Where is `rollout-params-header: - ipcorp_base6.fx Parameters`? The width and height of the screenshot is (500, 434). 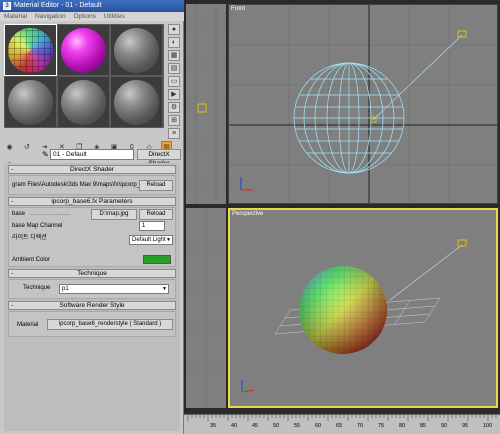
rollout-params-header: - ipcorp_base6.fx Parameters is located at coordinates (92, 201).